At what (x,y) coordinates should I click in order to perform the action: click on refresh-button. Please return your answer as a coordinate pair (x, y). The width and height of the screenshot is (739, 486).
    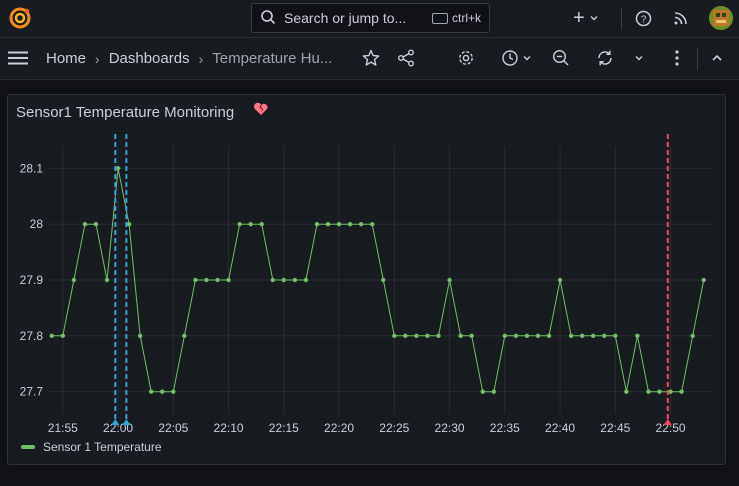
    Looking at the image, I should click on (605, 58).